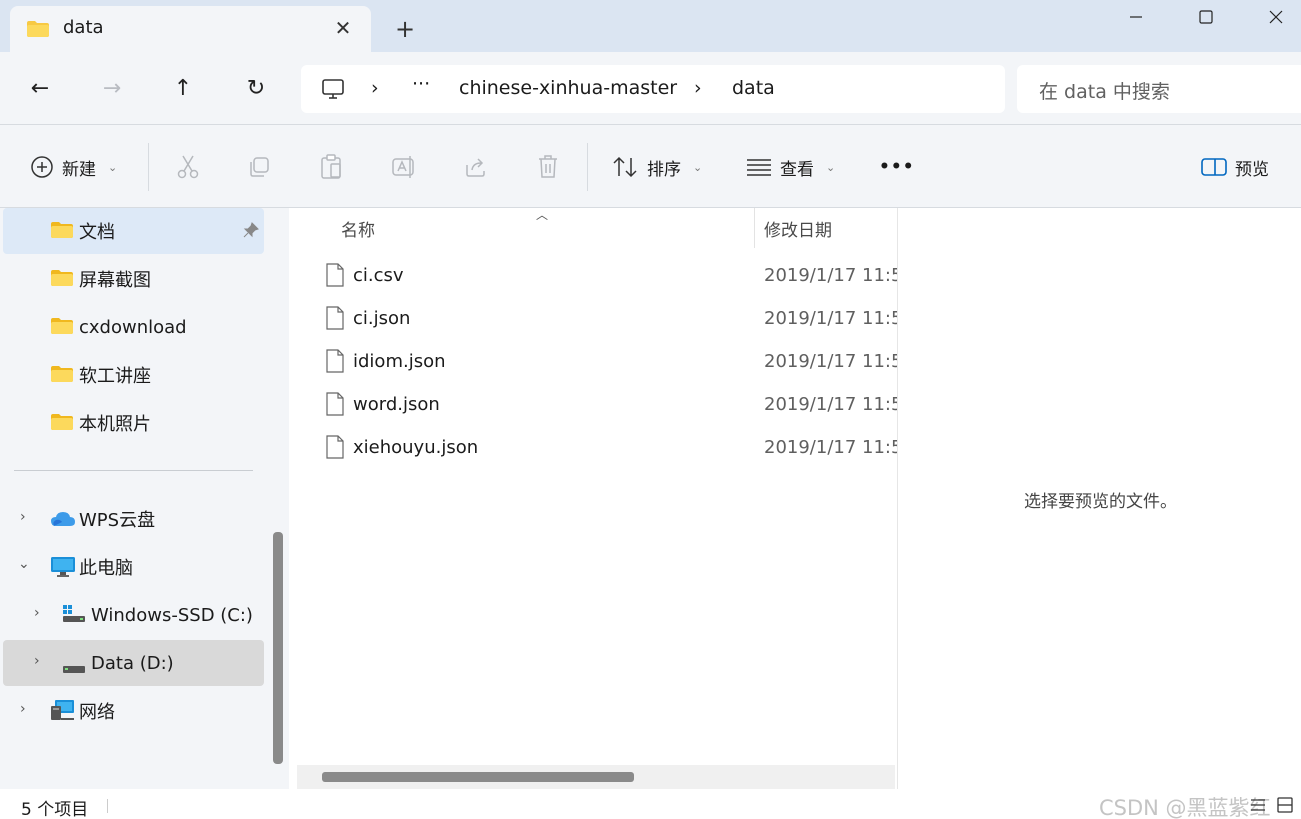 This screenshot has width=1301, height=819. What do you see at coordinates (133, 567) in the screenshot?
I see `sidebar-item-this-pc: ⌄ 此电脑` at bounding box center [133, 567].